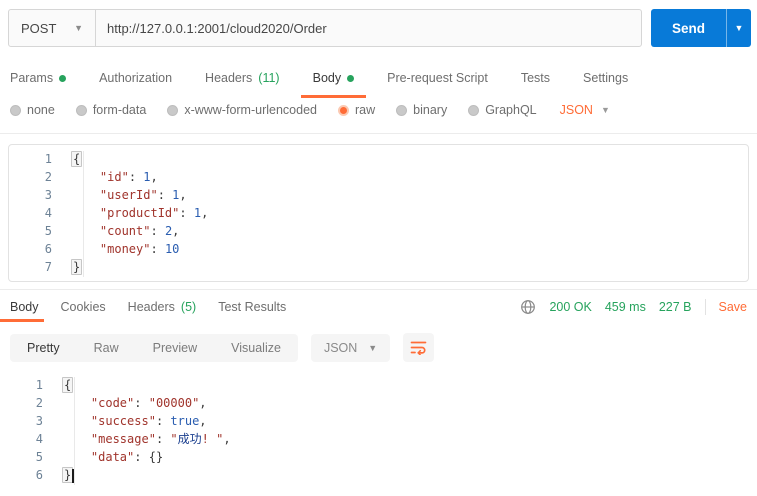  I want to click on response-language-dropdown: JSON ▼, so click(350, 347).